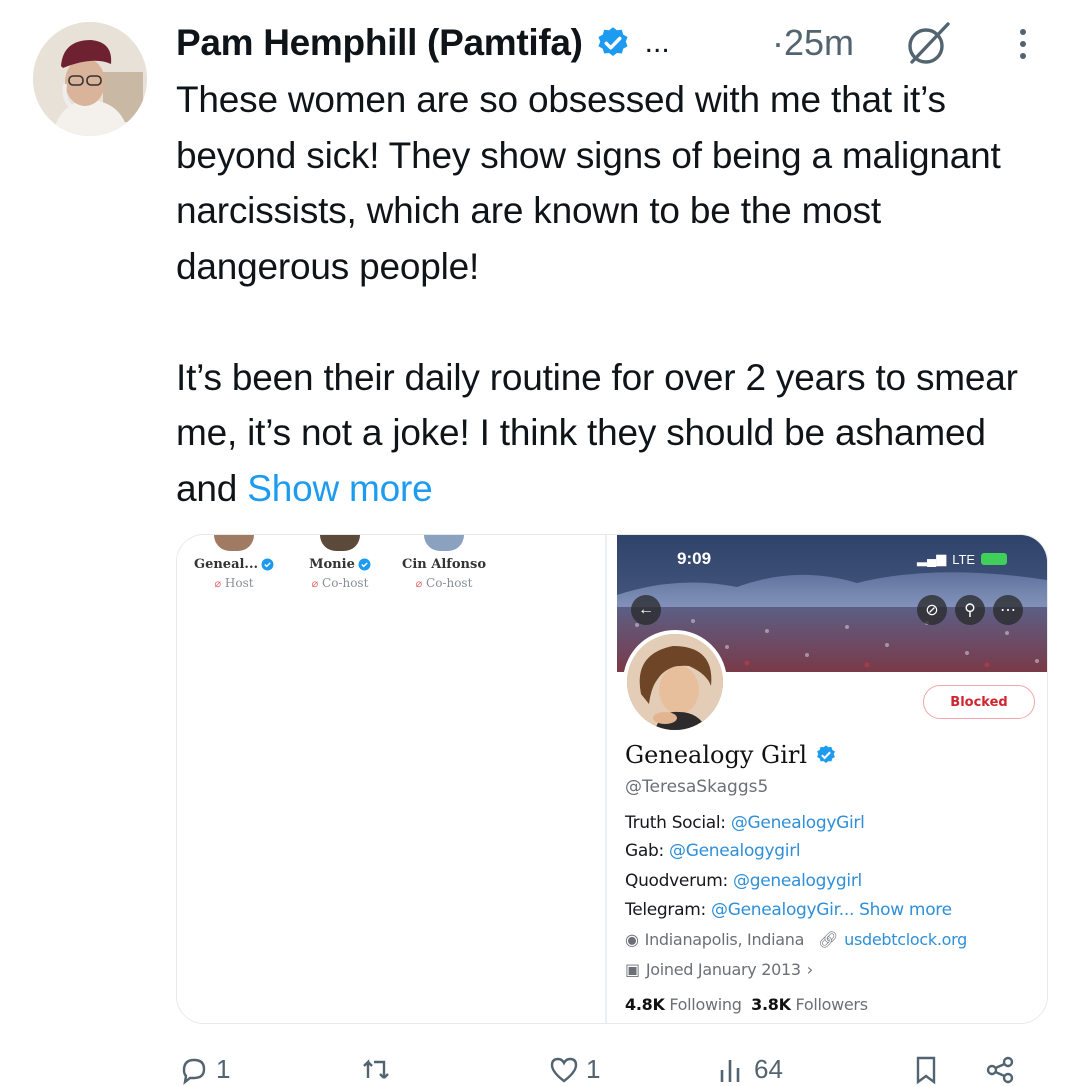  I want to click on bio-line: Quodverum: @genealogygirl, so click(743, 881).